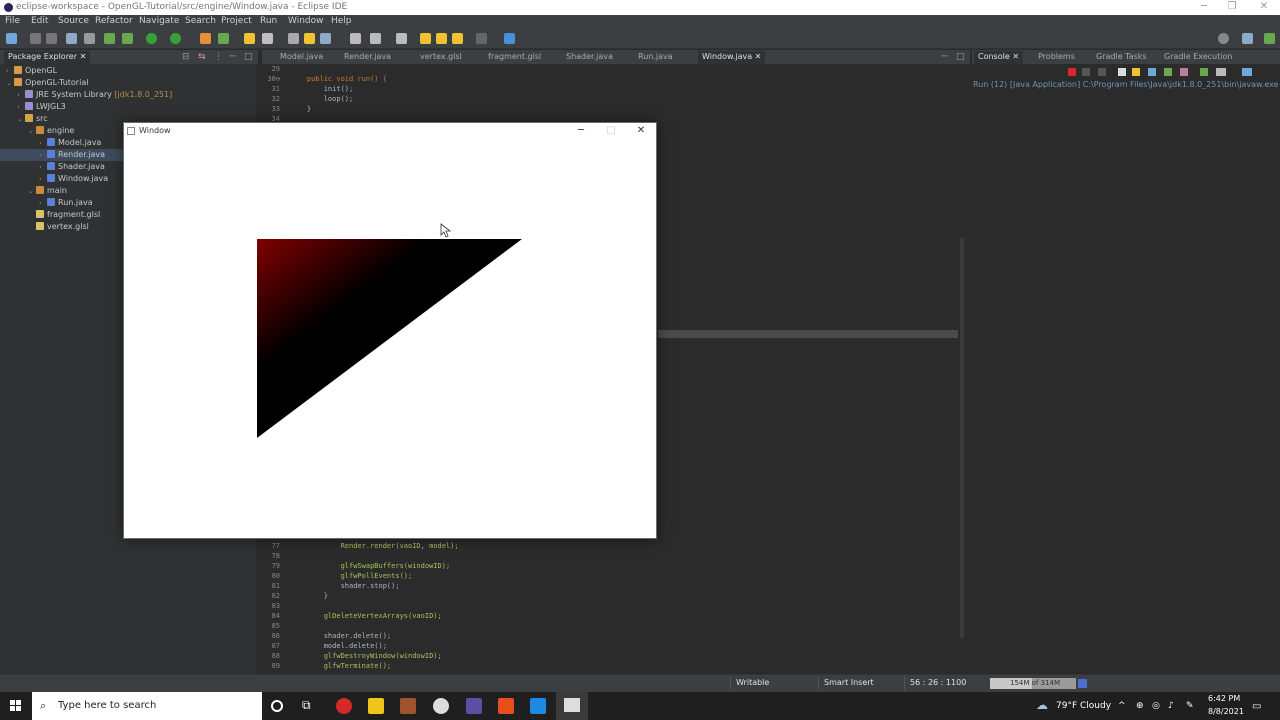 The height and width of the screenshot is (720, 1280). Describe the element at coordinates (356, 566) in the screenshot. I see `code-line: 79 glfwSwapBuffers(windowID);` at that location.